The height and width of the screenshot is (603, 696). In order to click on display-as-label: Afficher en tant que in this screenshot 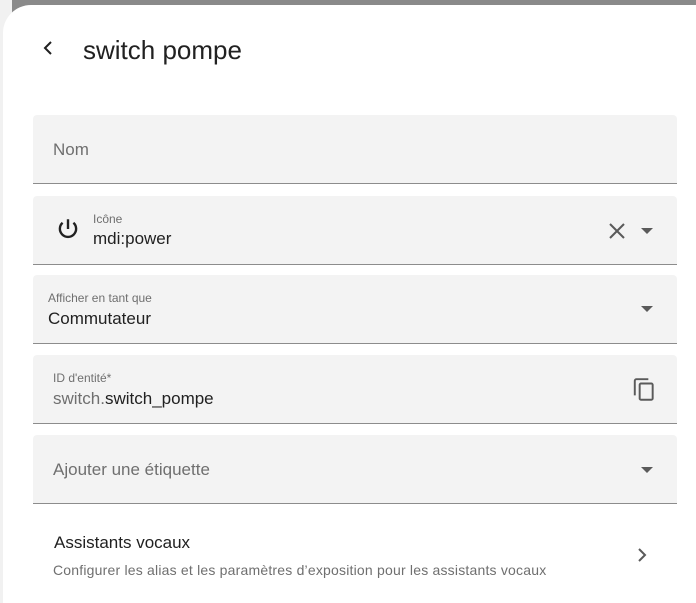, I will do `click(100, 298)`.